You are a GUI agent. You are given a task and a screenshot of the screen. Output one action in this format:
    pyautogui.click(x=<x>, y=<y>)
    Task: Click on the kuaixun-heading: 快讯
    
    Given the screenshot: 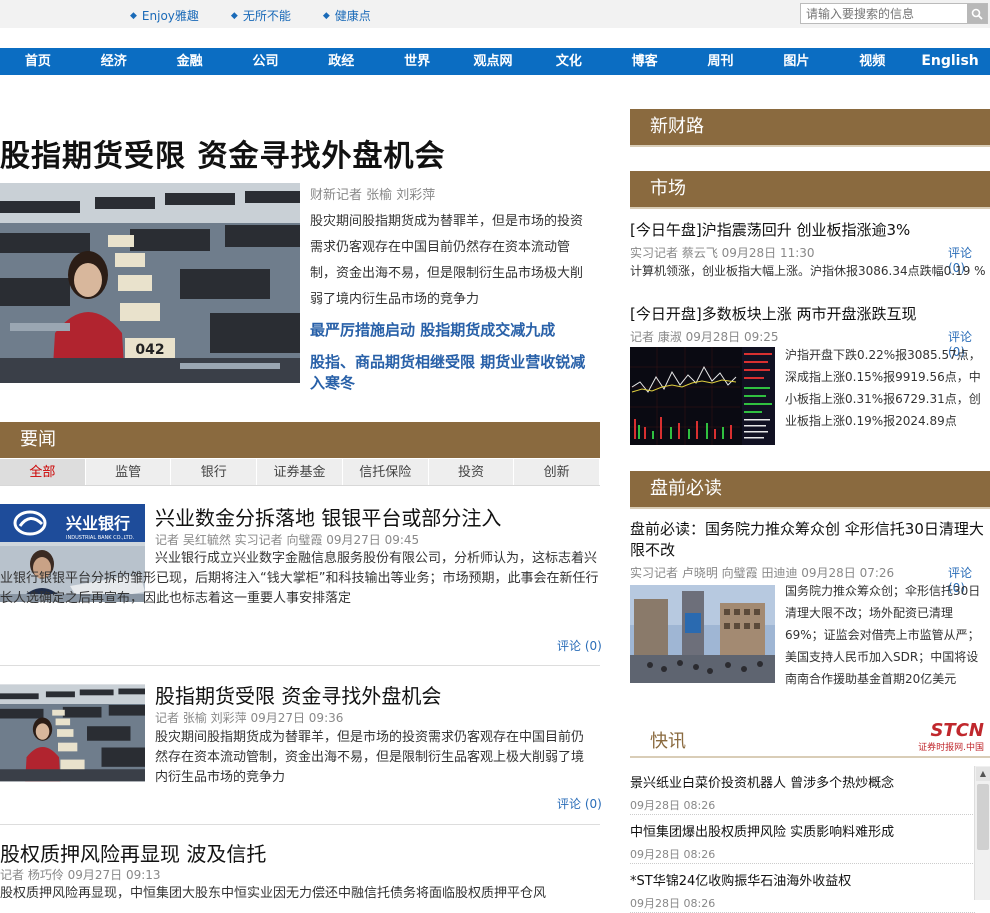 What is the action you would take?
    pyautogui.click(x=668, y=741)
    